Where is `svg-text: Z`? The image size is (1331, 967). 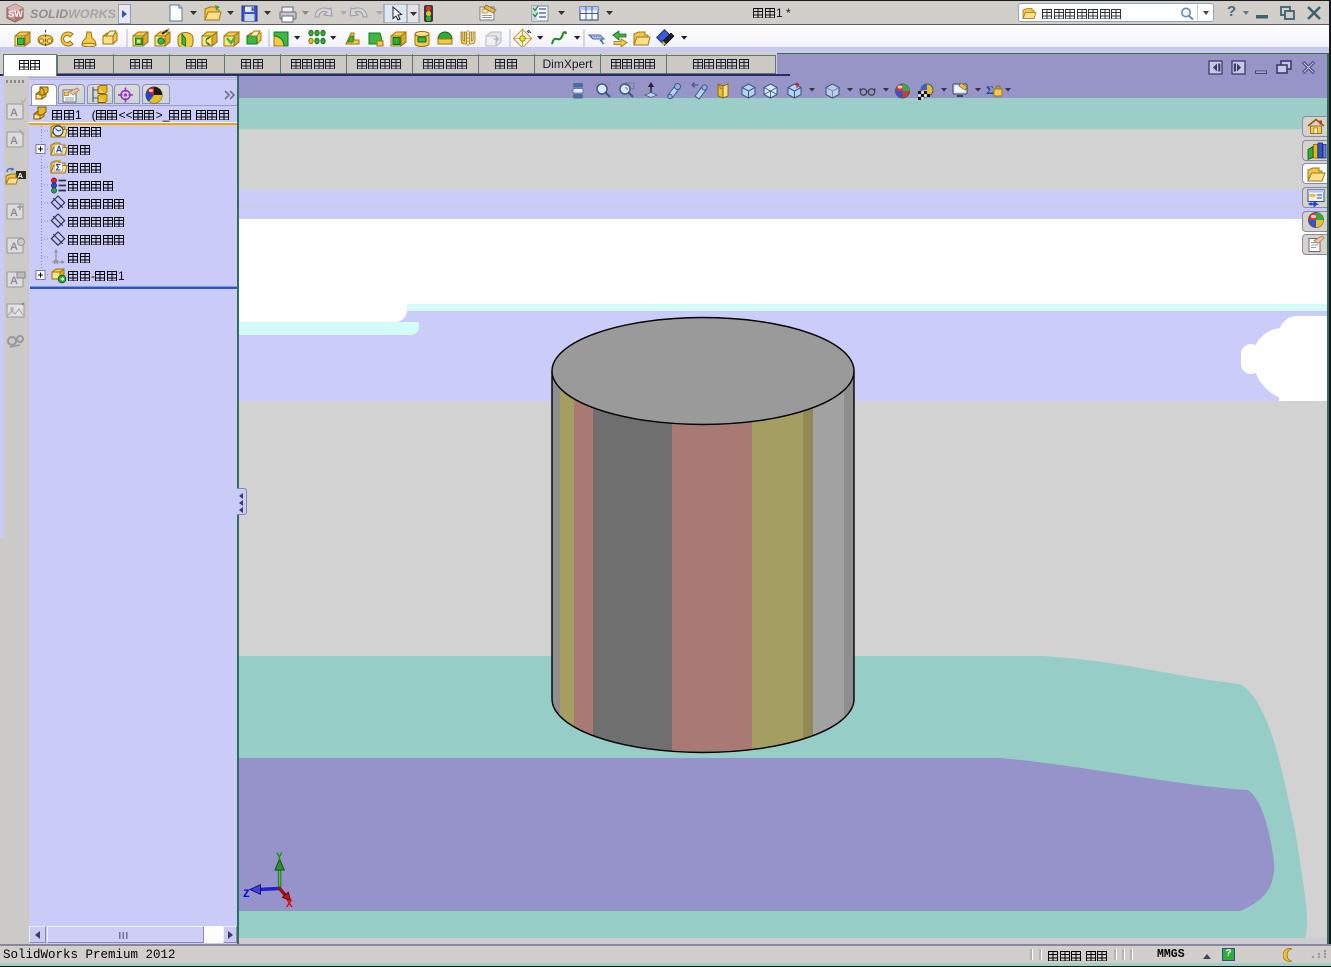
svg-text: Z is located at coordinates (246, 895).